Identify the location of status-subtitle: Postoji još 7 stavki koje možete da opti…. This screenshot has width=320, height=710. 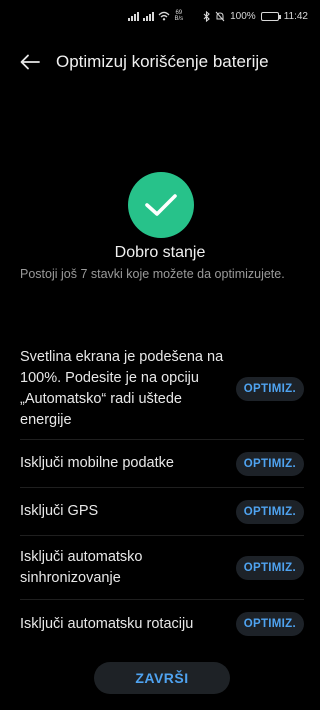
(152, 274).